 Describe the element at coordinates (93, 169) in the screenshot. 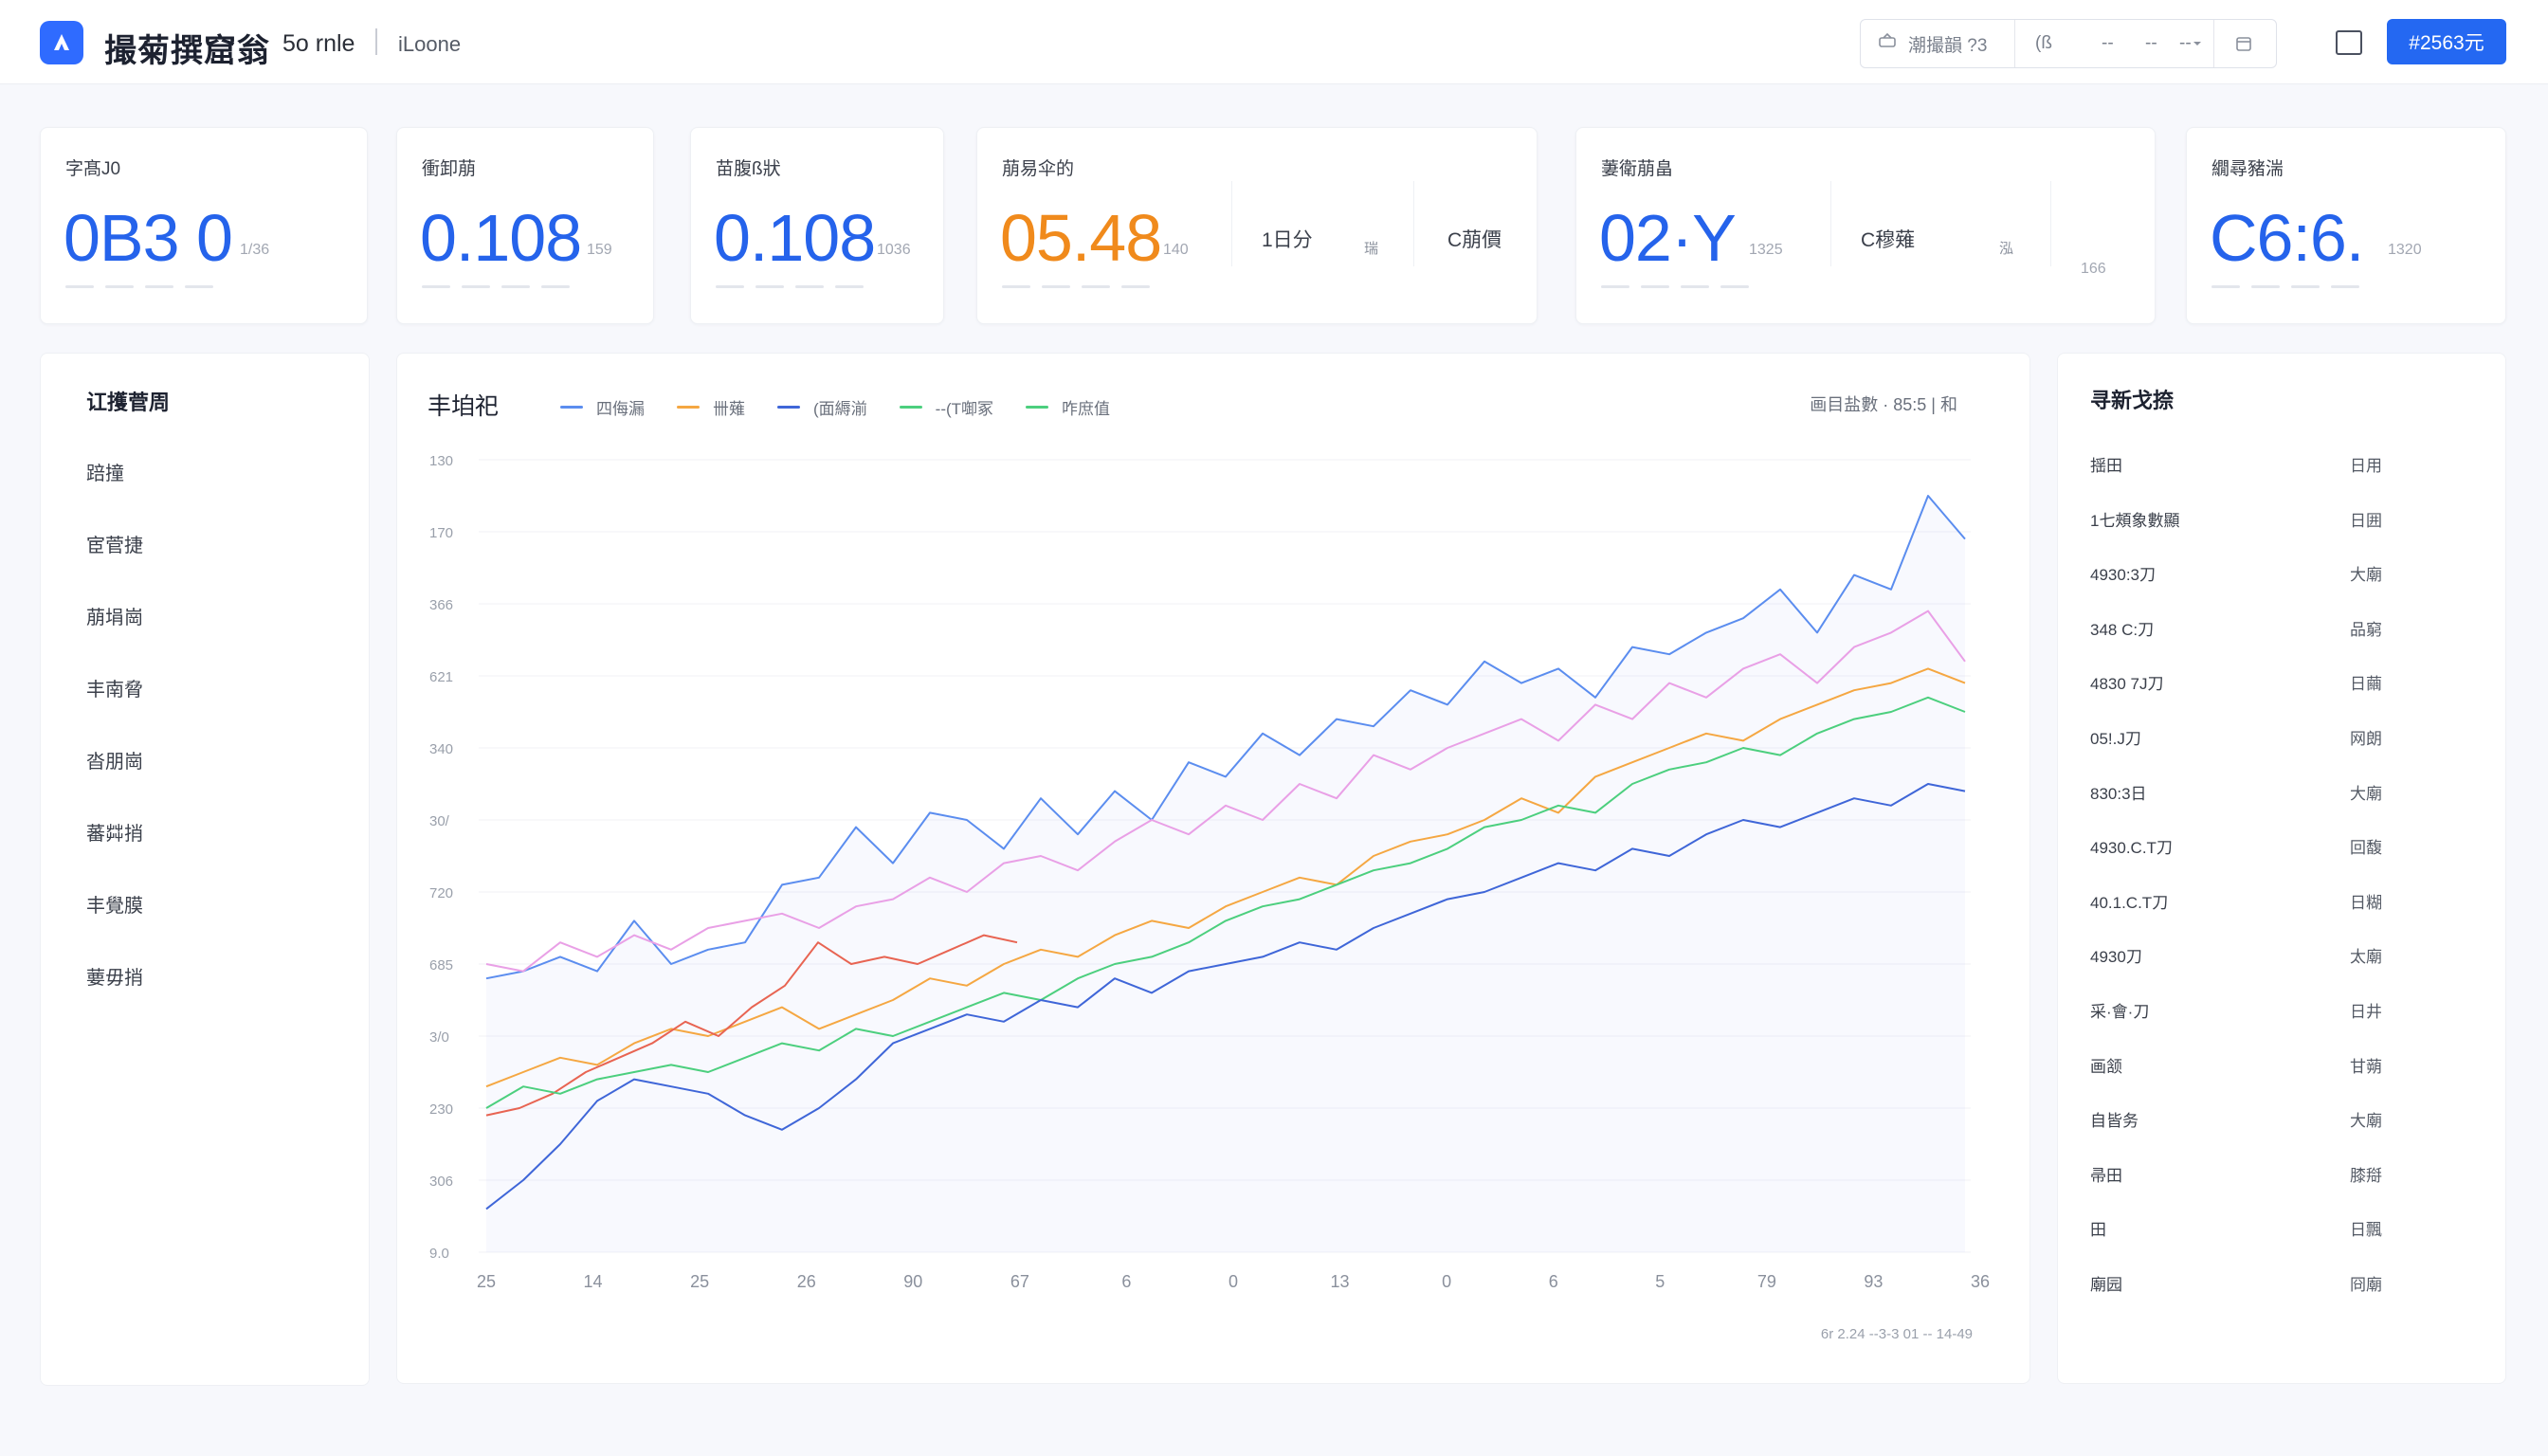

I see `stat-label: 字髙J0` at that location.